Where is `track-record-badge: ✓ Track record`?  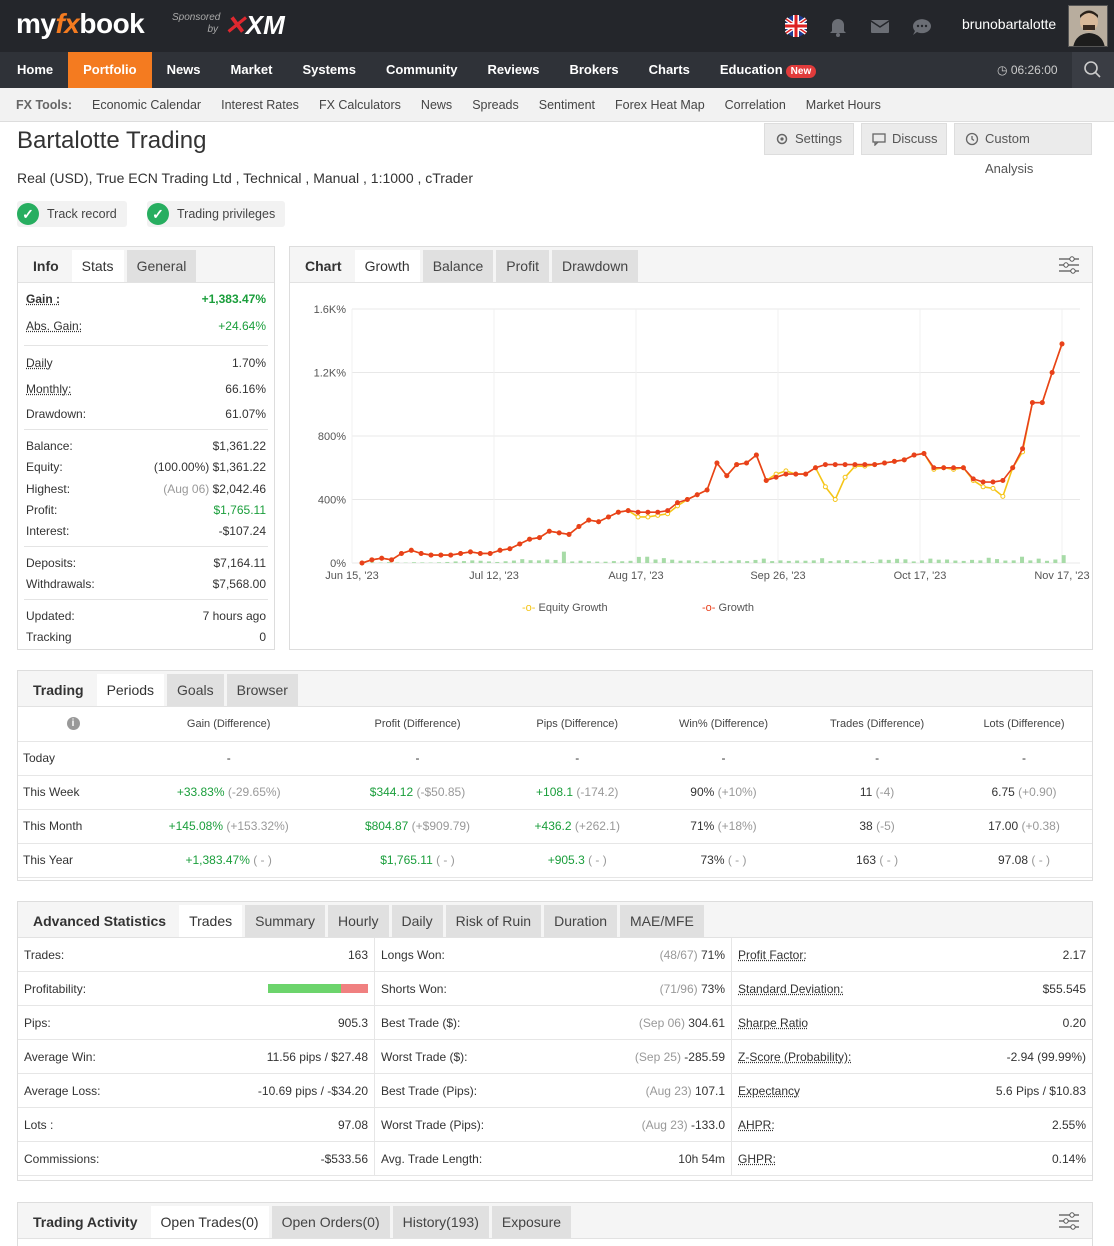 track-record-badge: ✓ Track record is located at coordinates (72, 214).